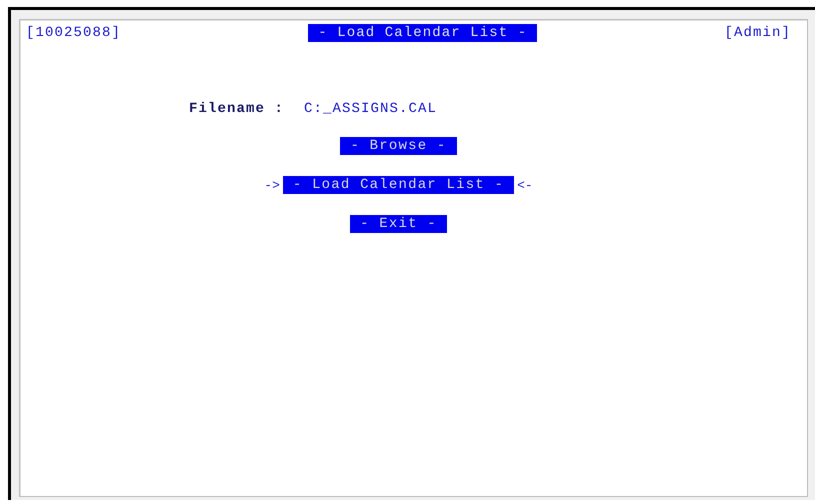 This screenshot has height=503, width=815. I want to click on action-button: - Load Calendar List -, so click(398, 185).